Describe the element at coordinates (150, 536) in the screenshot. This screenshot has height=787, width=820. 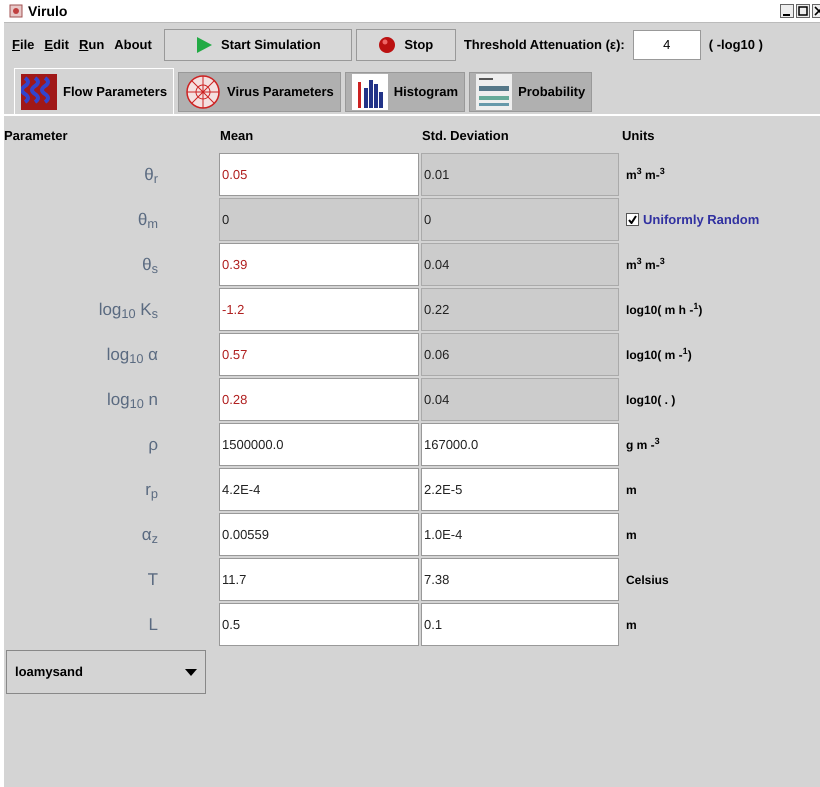
I see `parameter-symbol: α$_{z}$` at that location.